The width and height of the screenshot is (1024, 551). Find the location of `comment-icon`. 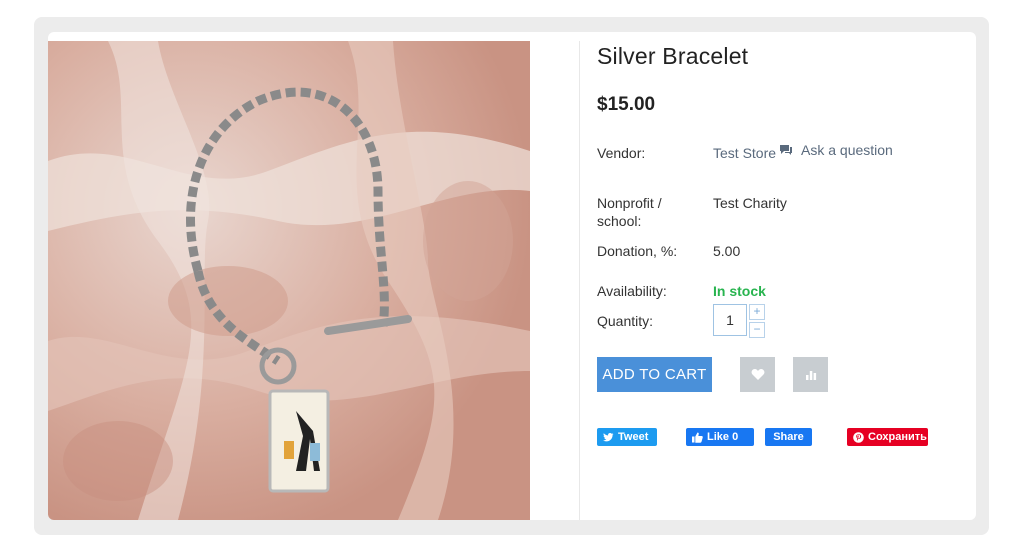

comment-icon is located at coordinates (786, 150).